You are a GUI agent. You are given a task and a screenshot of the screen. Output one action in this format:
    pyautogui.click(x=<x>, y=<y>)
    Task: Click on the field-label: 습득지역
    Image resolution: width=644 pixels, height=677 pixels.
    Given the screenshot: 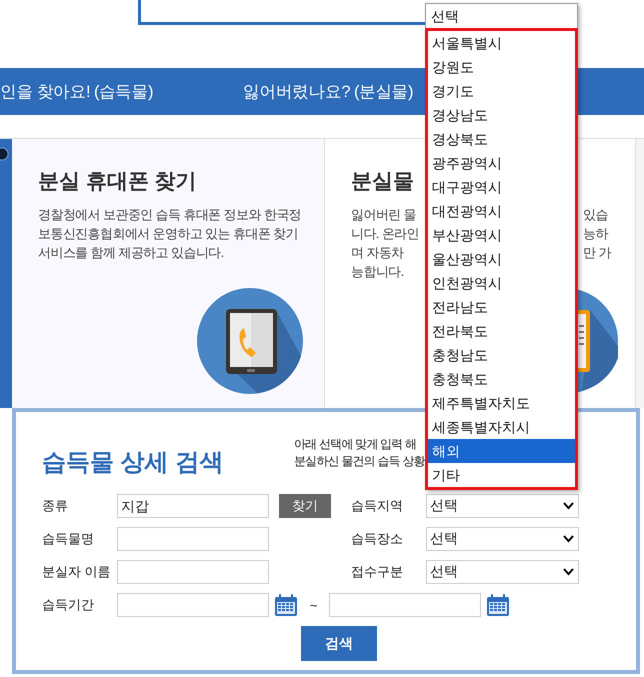 What is the action you would take?
    pyautogui.click(x=377, y=506)
    